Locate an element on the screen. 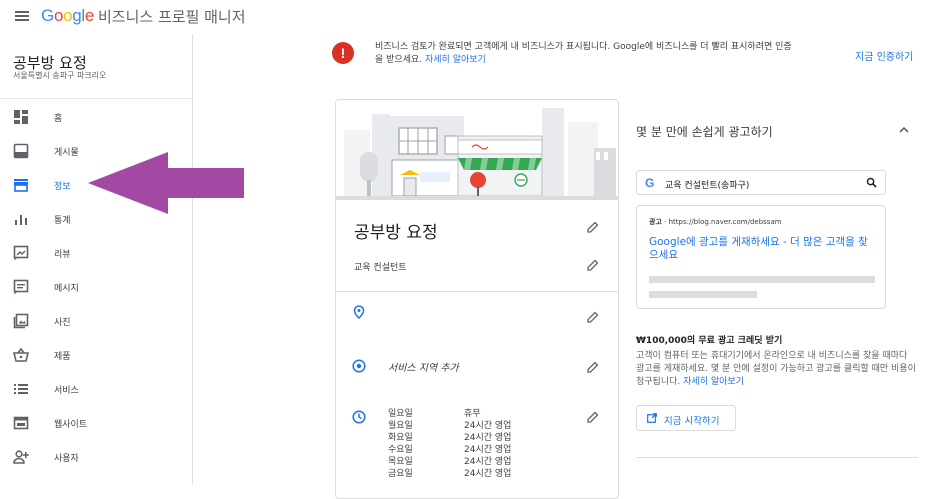 The height and width of the screenshot is (499, 936). services-icon is located at coordinates (21, 389).